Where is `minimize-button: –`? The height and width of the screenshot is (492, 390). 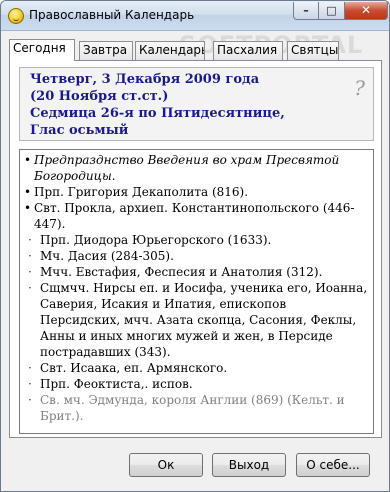
minimize-button: – is located at coordinates (306, 11).